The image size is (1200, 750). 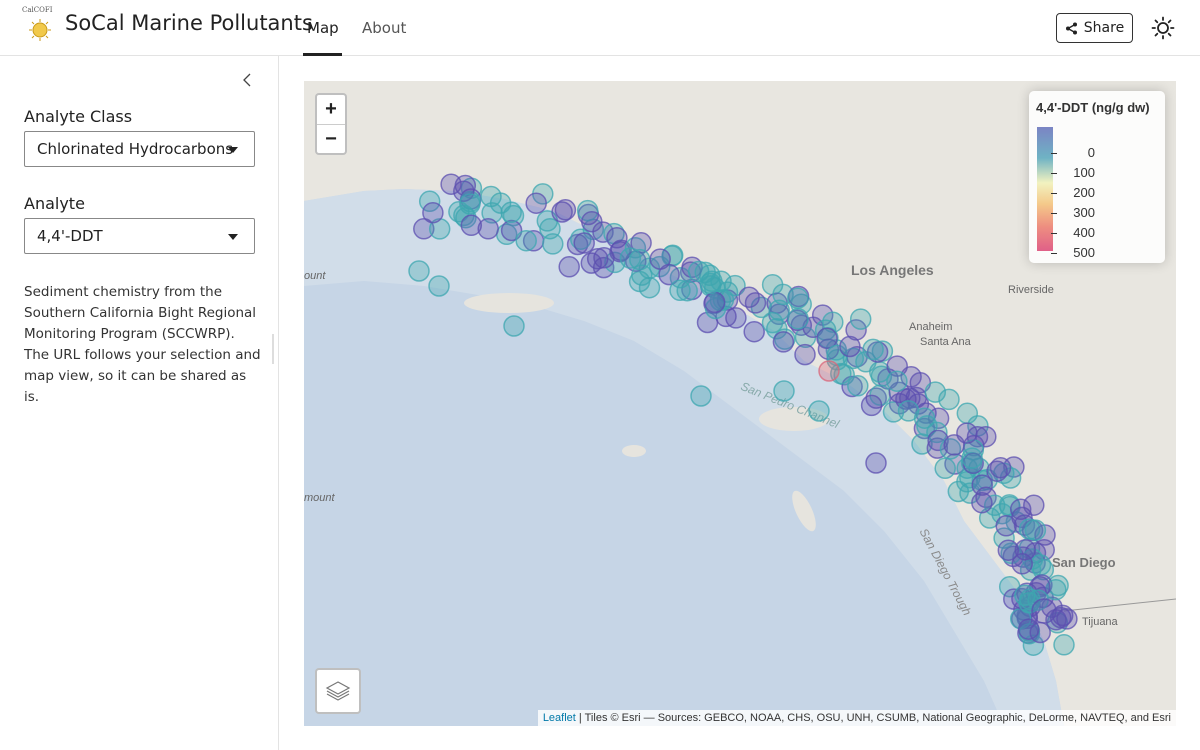 What do you see at coordinates (78, 116) in the screenshot?
I see `analyte-class-label: Analyte Class` at bounding box center [78, 116].